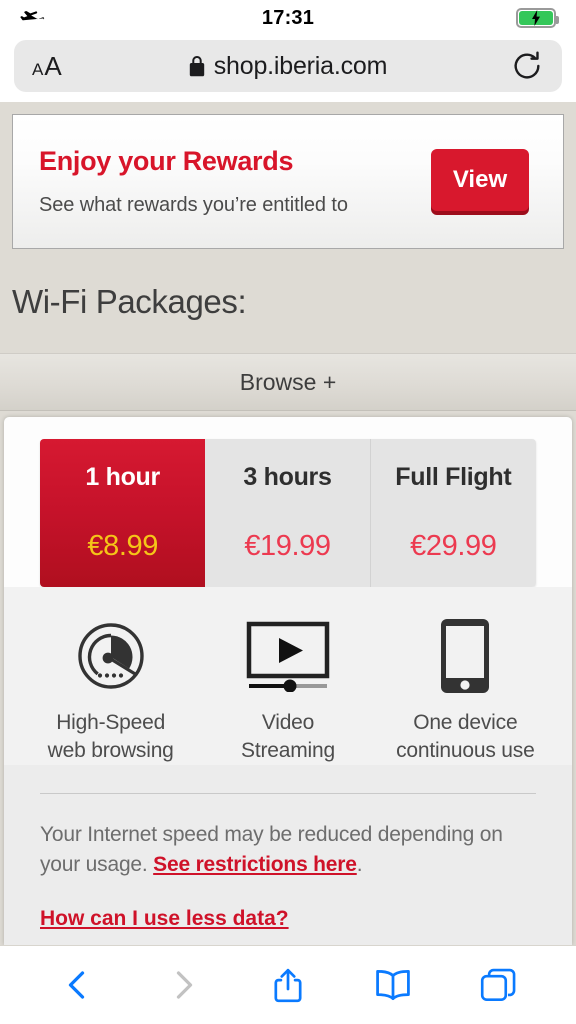  I want to click on package-price: €29.99, so click(453, 546).